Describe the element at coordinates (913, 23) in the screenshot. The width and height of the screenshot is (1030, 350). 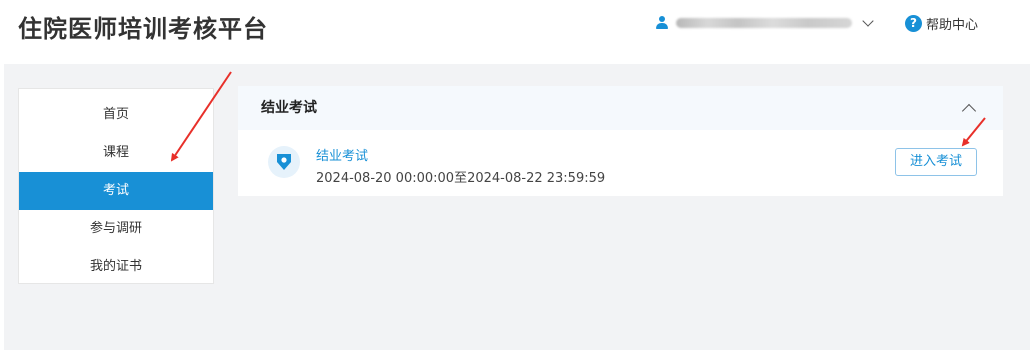
I see `help-icon: ?` at that location.